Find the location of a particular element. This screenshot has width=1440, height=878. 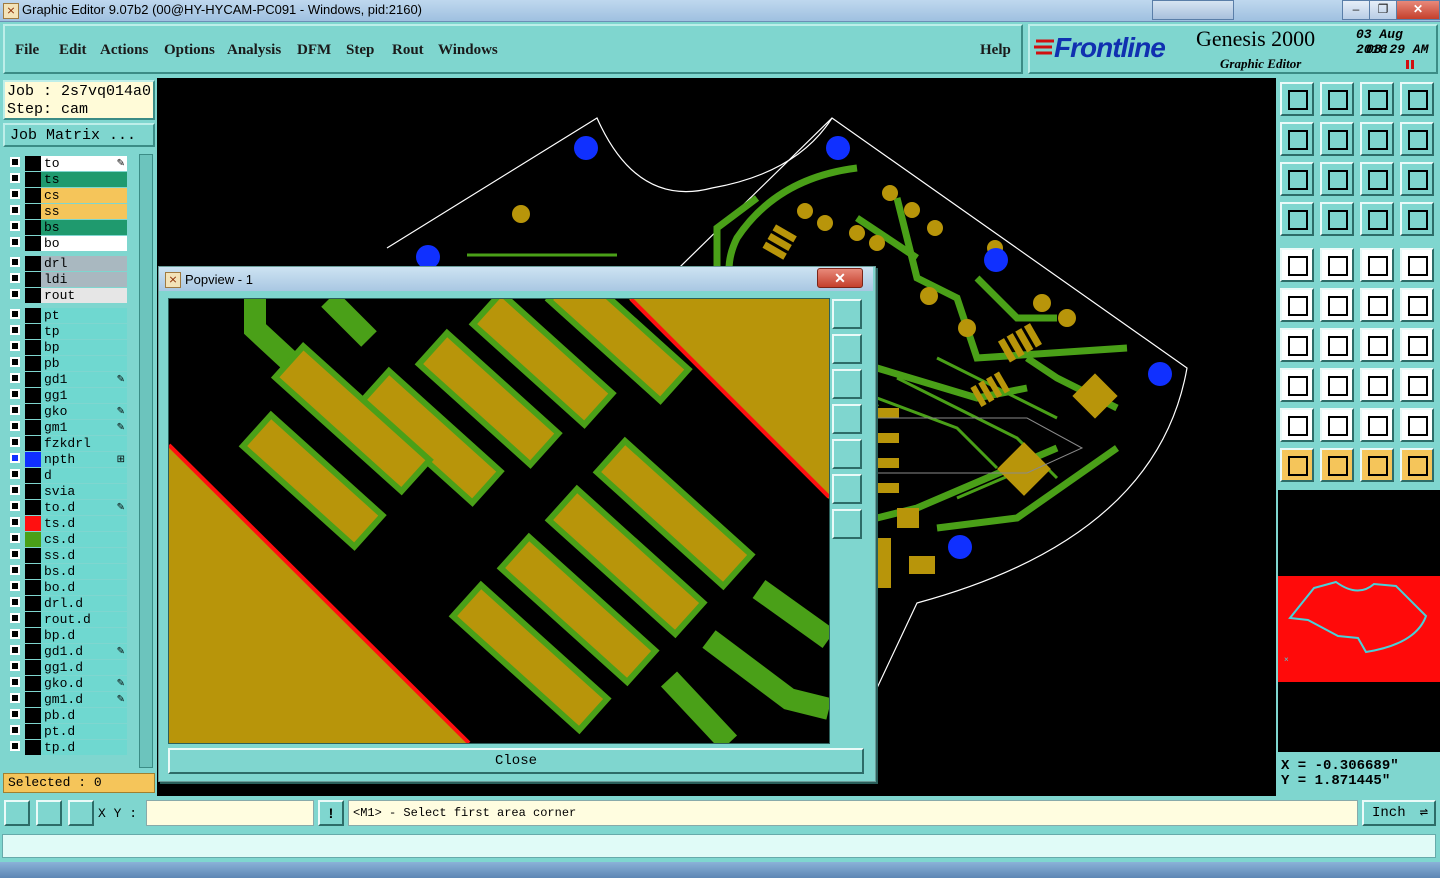

minimize-icon: – is located at coordinates (1356, 10).